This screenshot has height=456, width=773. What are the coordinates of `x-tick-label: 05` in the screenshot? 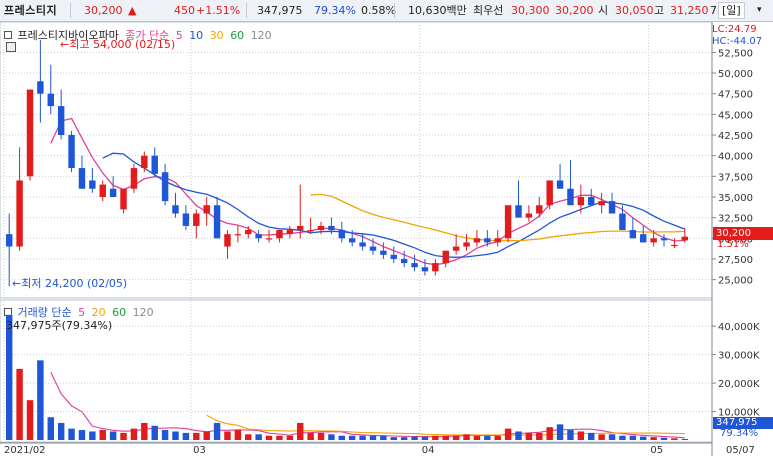 It's located at (656, 450).